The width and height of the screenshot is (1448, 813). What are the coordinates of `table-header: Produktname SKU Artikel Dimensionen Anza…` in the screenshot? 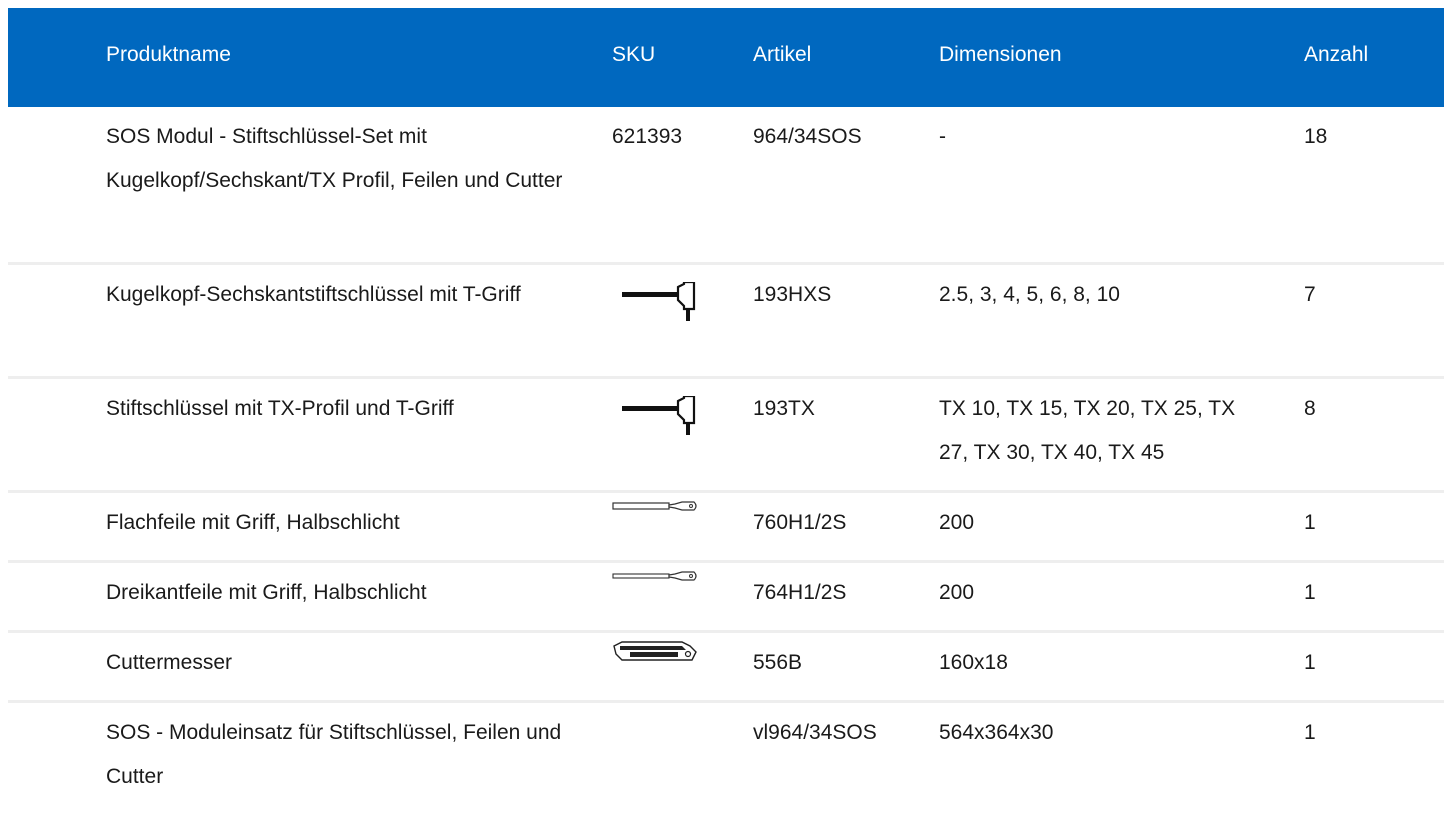 It's located at (726, 57).